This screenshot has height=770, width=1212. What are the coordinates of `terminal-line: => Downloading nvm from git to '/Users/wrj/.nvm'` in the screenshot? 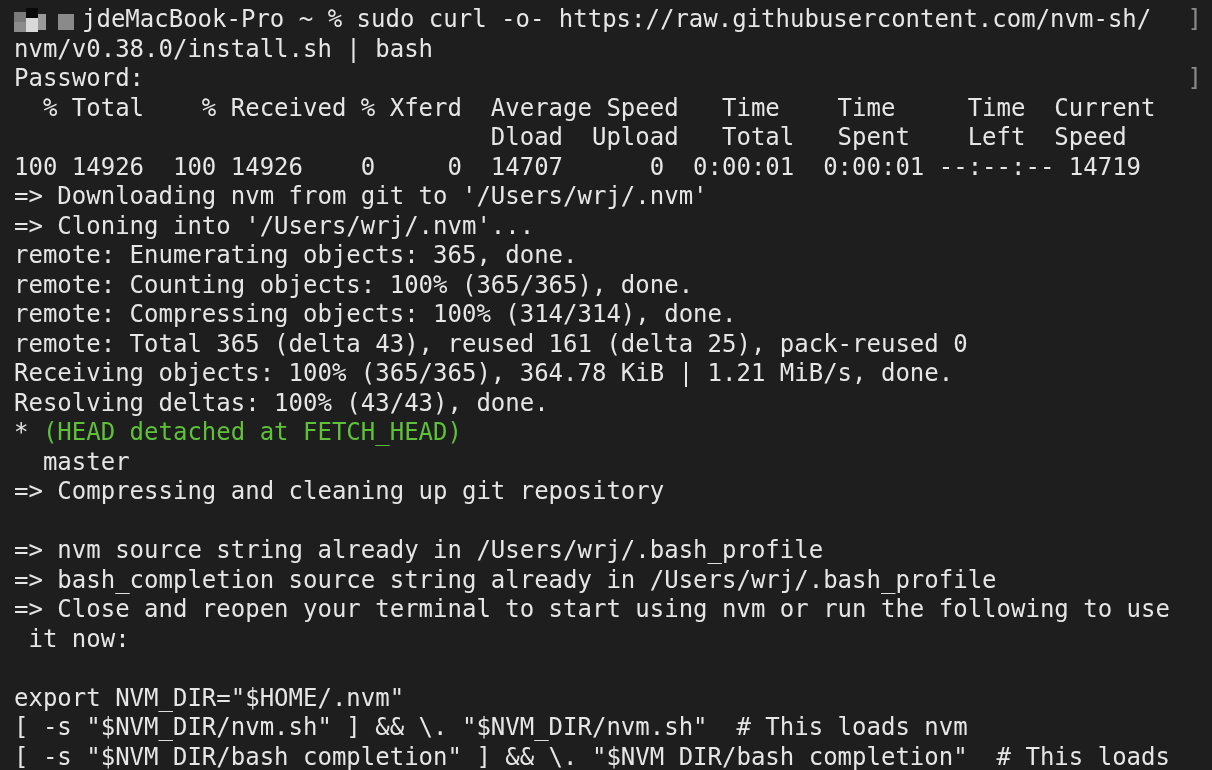 It's located at (361, 197).